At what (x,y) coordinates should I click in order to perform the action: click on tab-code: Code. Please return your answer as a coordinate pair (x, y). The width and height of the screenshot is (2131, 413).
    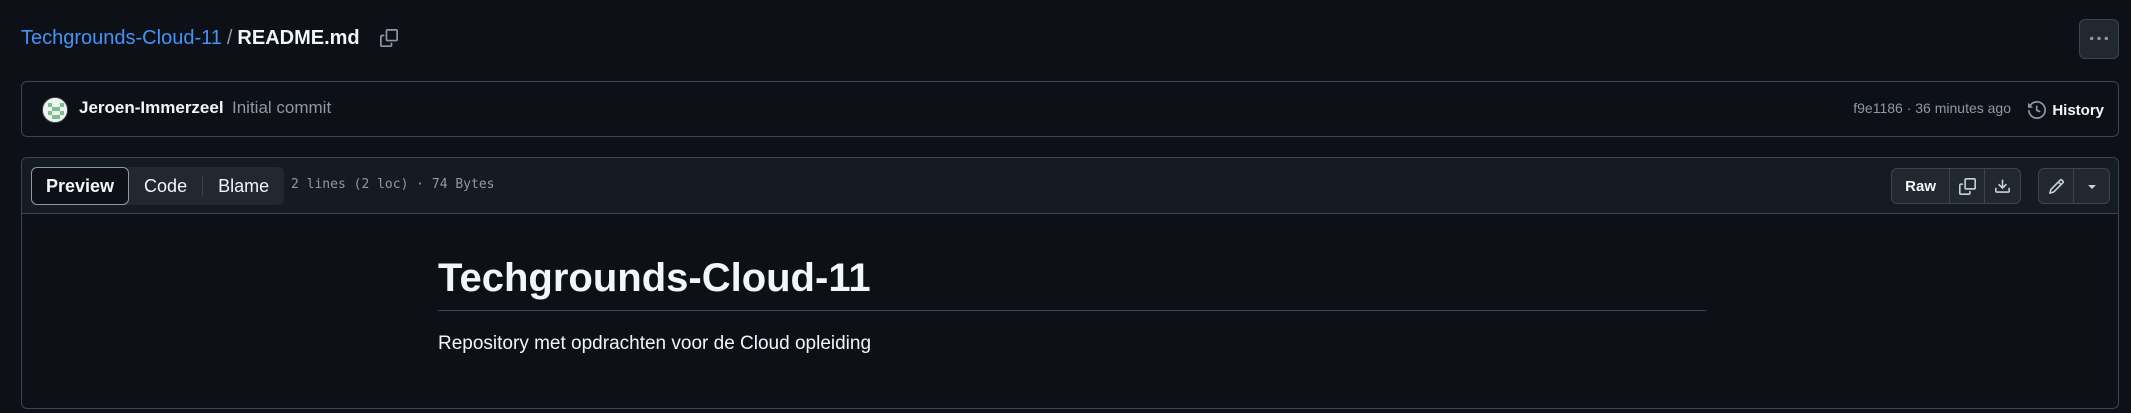
    Looking at the image, I should click on (165, 186).